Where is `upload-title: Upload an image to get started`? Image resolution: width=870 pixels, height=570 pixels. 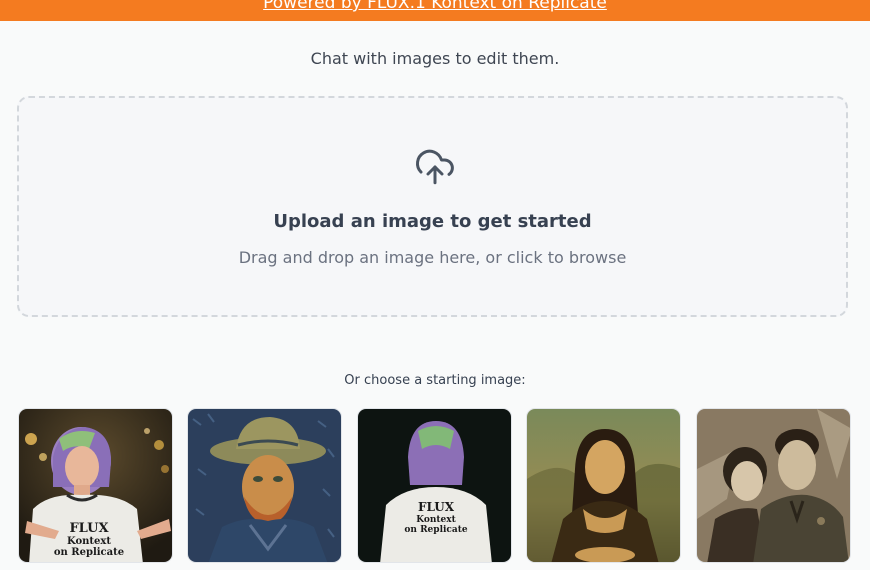
upload-title: Upload an image to get started is located at coordinates (432, 221).